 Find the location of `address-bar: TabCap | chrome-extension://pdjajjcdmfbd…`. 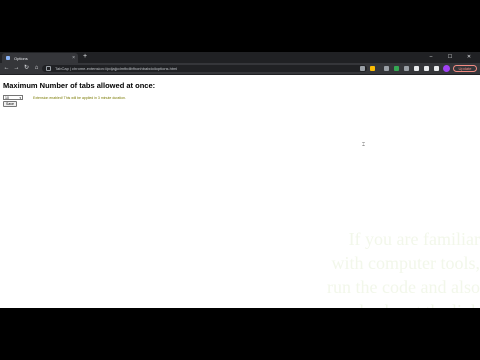

address-bar: TabCap | chrome-extension://pdjajjcdmfbd… is located at coordinates (204, 68).